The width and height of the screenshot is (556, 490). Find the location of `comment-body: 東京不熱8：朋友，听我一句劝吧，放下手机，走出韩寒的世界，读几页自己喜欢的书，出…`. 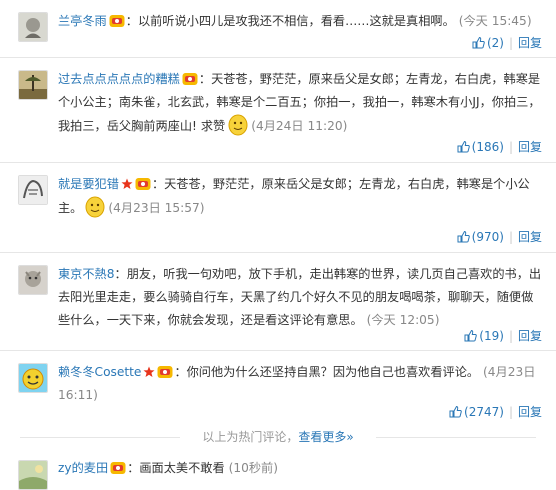

comment-body: 東京不熱8：朋友，听我一句劝吧，放下手机，走出韩寒的世界，读几页自己喜欢的书，出… is located at coordinates (300, 297).